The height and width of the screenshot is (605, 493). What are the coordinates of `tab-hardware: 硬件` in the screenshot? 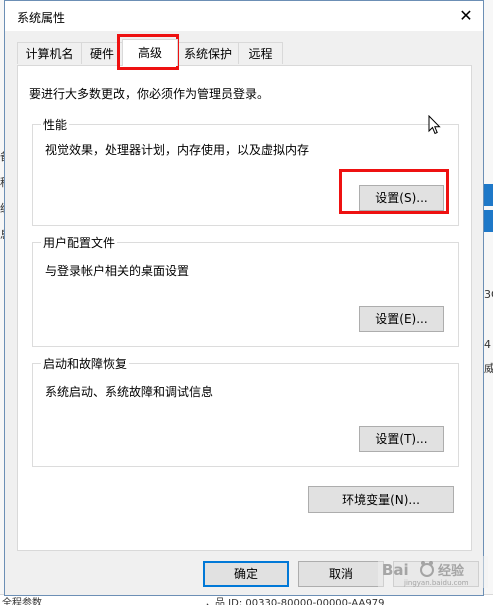 It's located at (102, 53).